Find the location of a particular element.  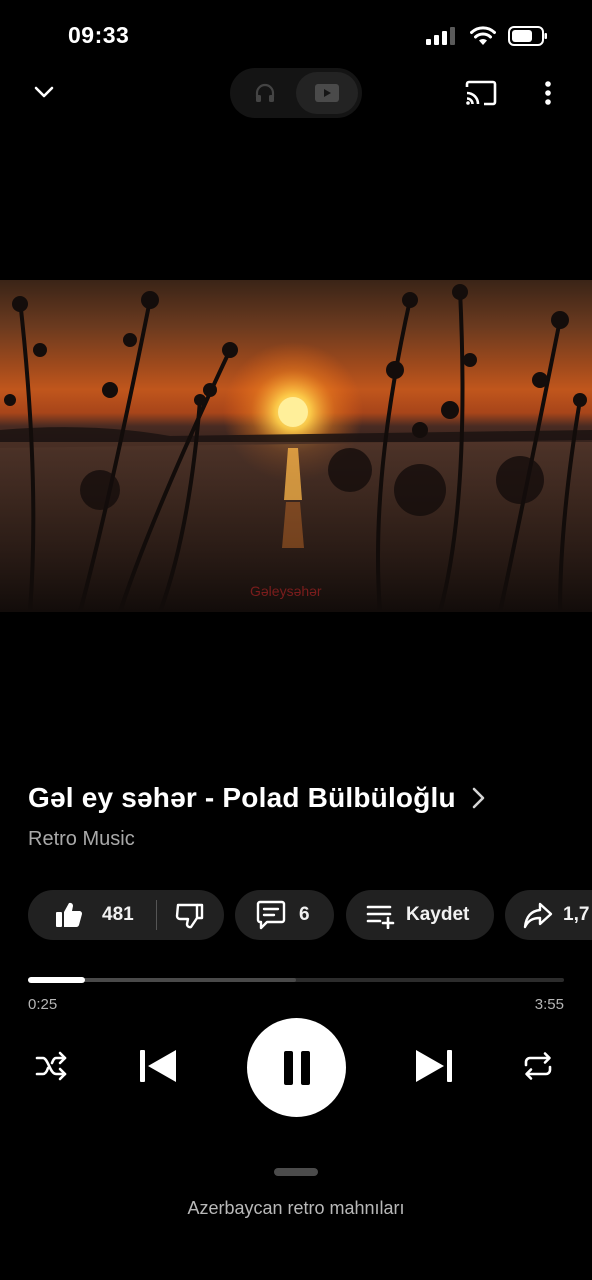

save-label: Kaydet is located at coordinates (438, 914).